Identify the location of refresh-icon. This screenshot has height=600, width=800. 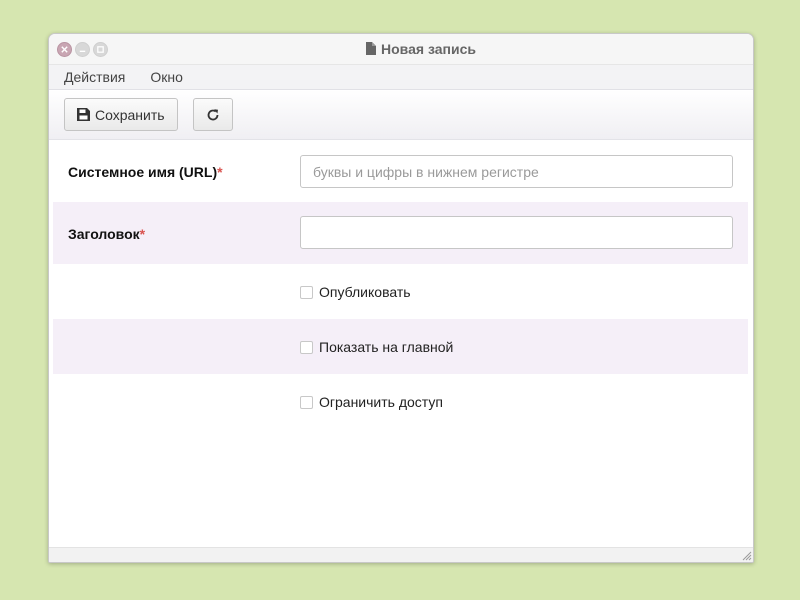
(212, 114).